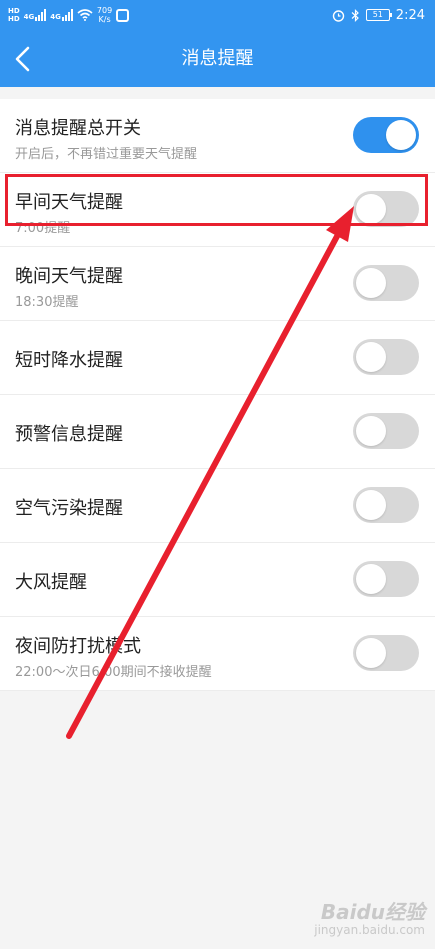  Describe the element at coordinates (217, 15) in the screenshot. I see `status-bar: HD HD 4G 4G 709 K/s 51 2:24` at that location.